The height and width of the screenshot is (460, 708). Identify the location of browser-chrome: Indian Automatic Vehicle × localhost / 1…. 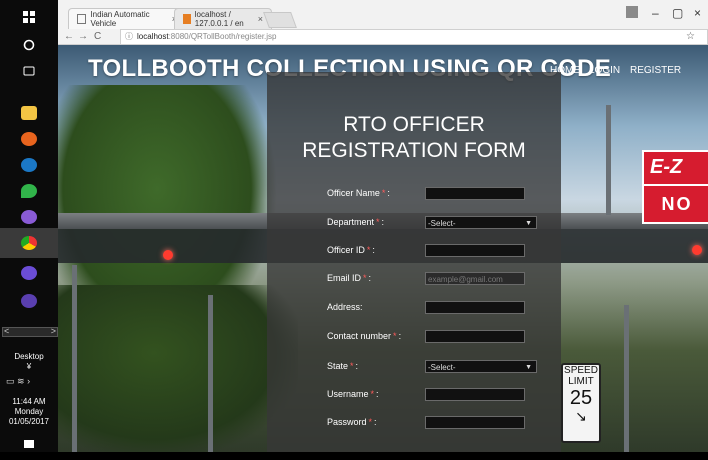
(383, 22).